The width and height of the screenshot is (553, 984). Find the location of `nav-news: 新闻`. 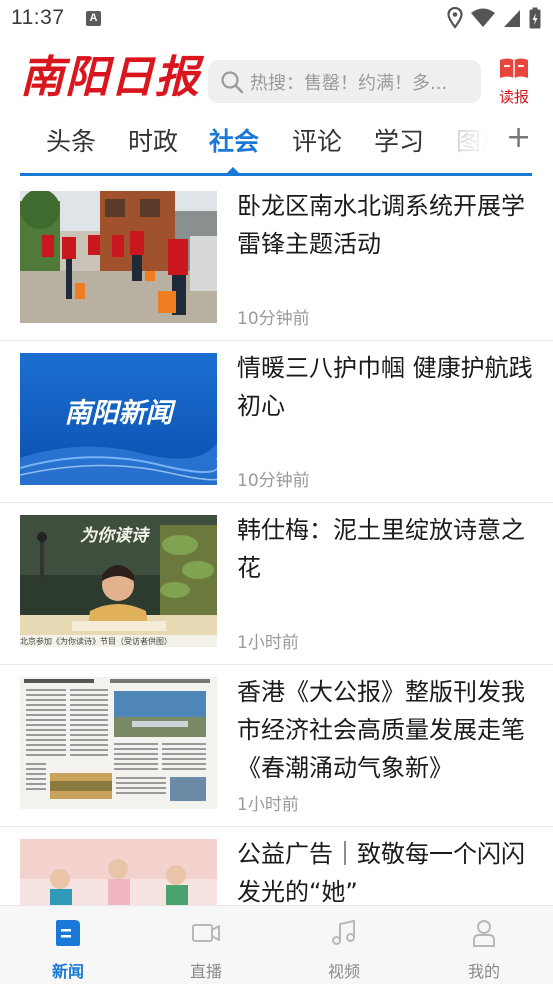

nav-news: 新闻 is located at coordinates (68, 945).